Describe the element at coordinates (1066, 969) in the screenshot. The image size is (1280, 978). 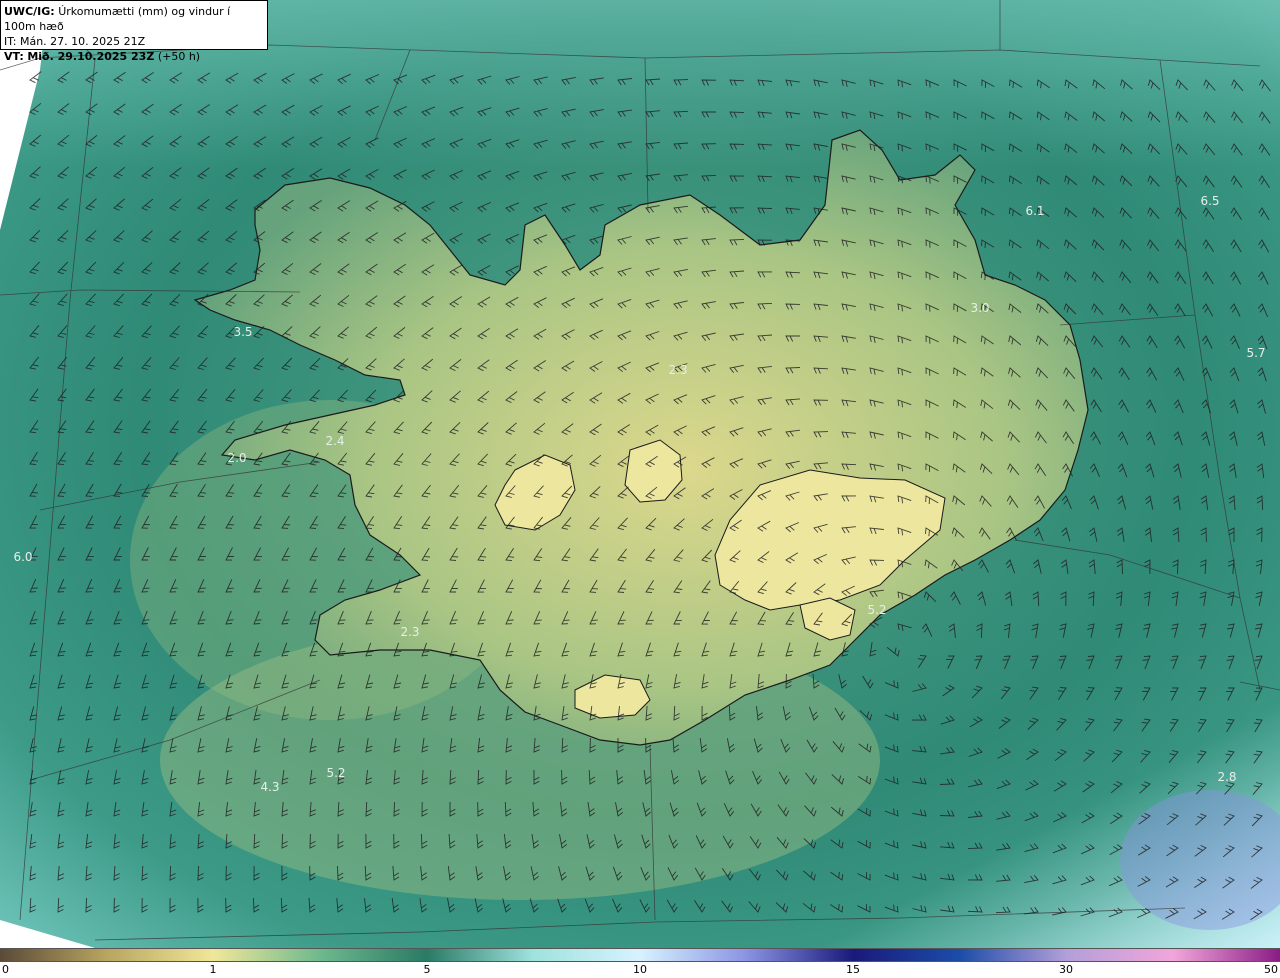
I see `colorbar-tick: 30` at that location.